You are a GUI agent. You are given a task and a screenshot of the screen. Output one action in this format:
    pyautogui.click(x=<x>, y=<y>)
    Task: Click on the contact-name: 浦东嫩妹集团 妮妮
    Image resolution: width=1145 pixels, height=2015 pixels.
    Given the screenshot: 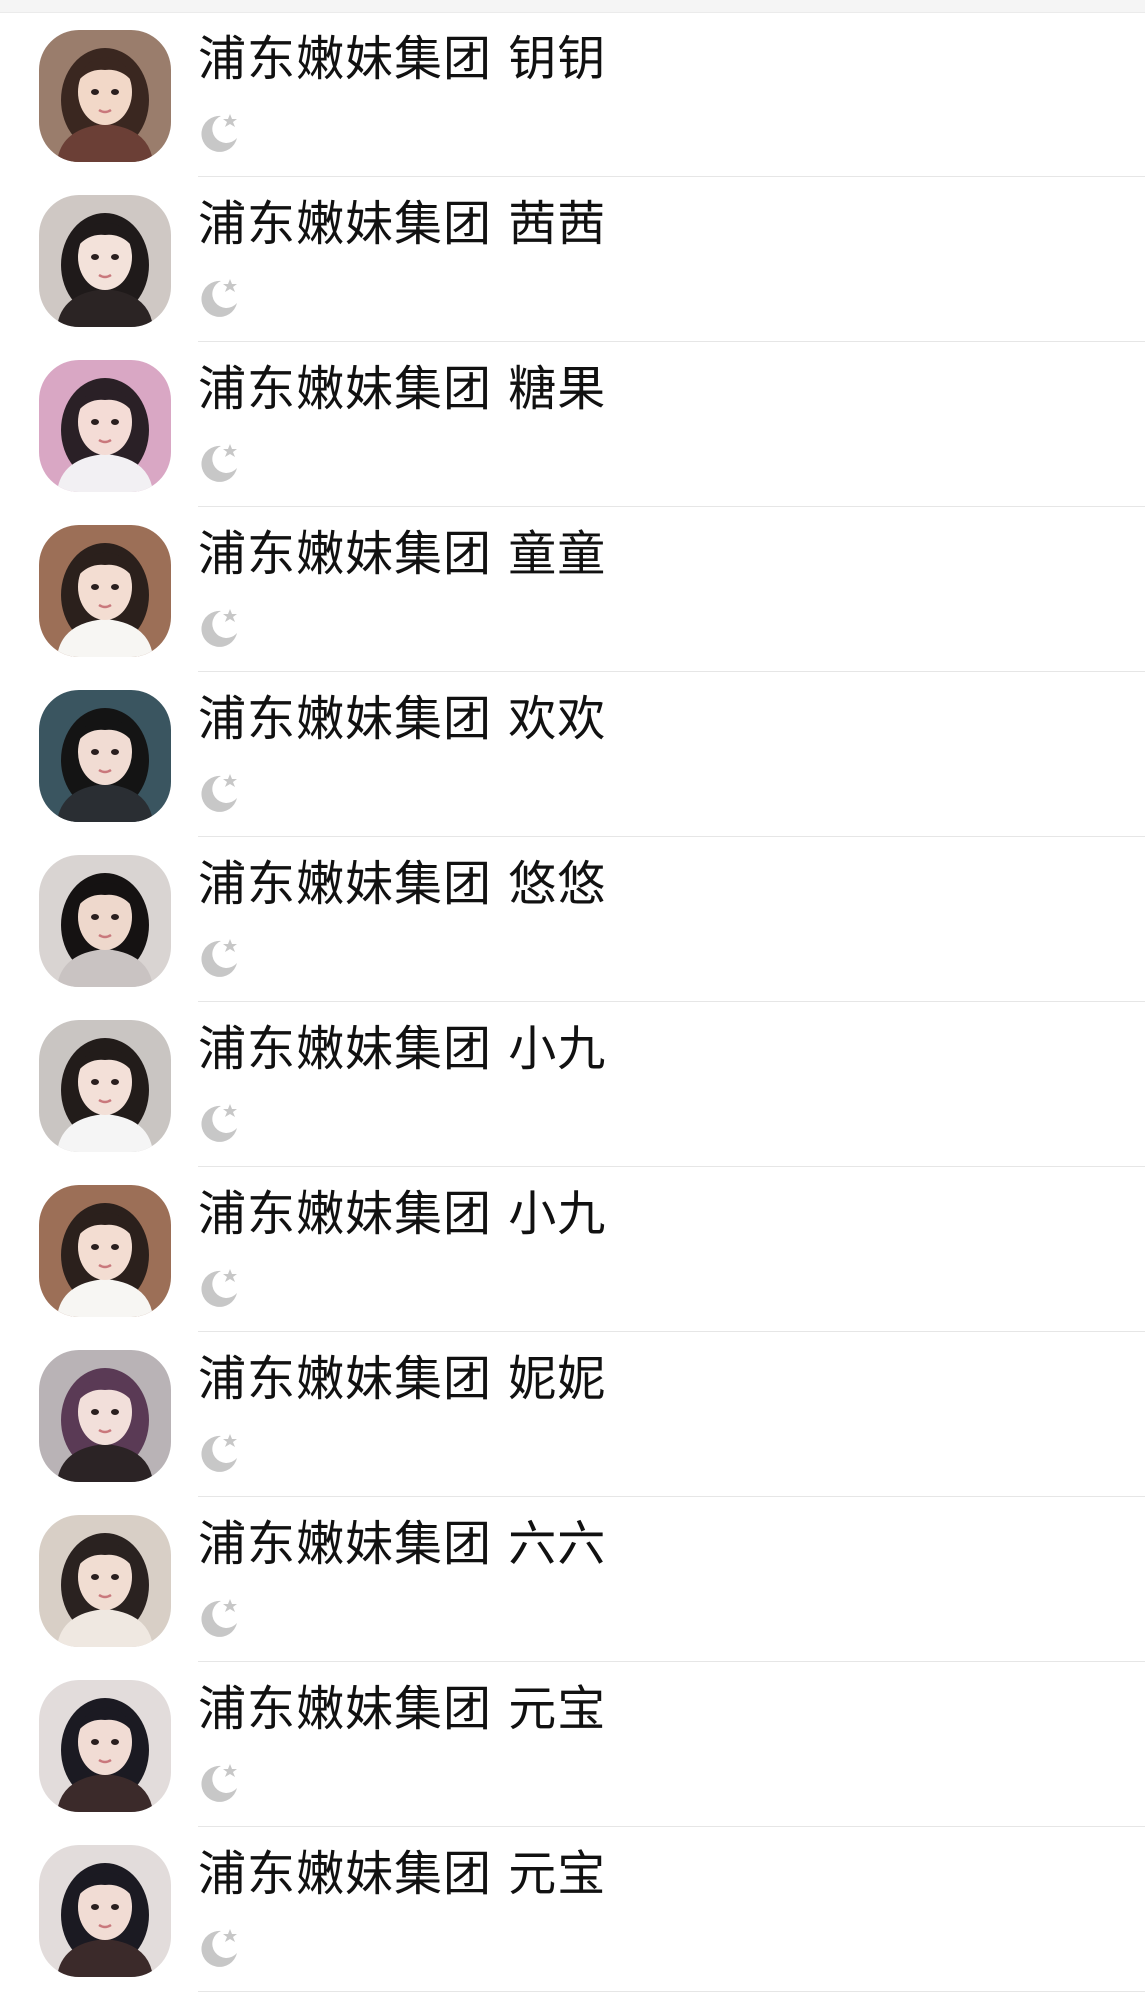 What is the action you would take?
    pyautogui.click(x=402, y=1379)
    